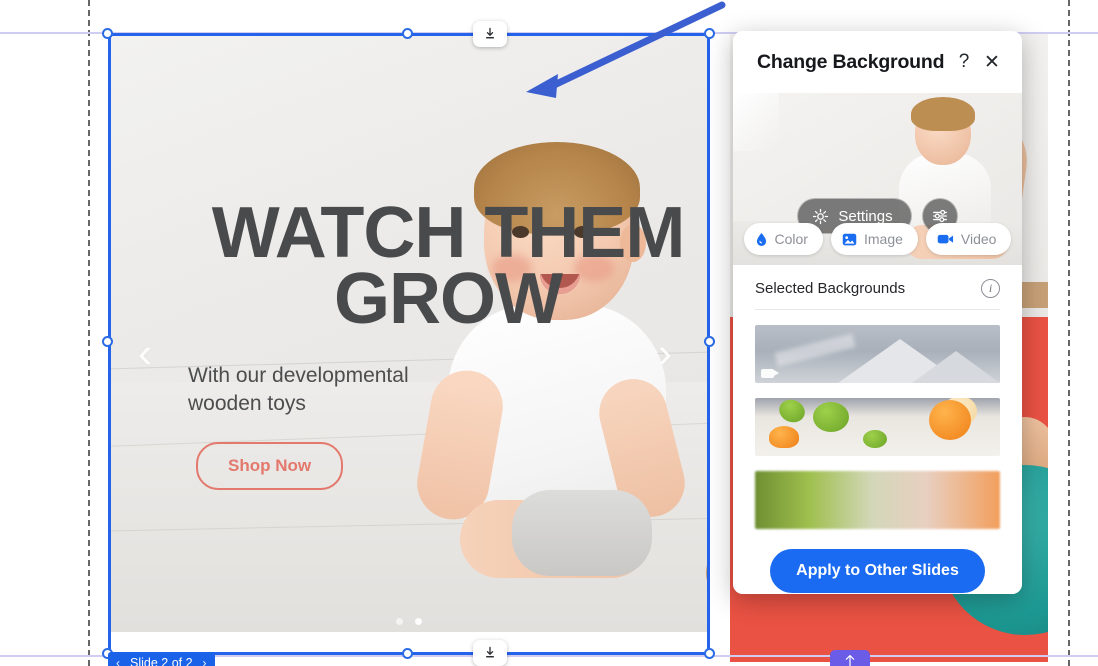 This screenshot has width=1098, height=666. Describe the element at coordinates (107, 341) in the screenshot. I see `resize-handle-middle-left` at that location.